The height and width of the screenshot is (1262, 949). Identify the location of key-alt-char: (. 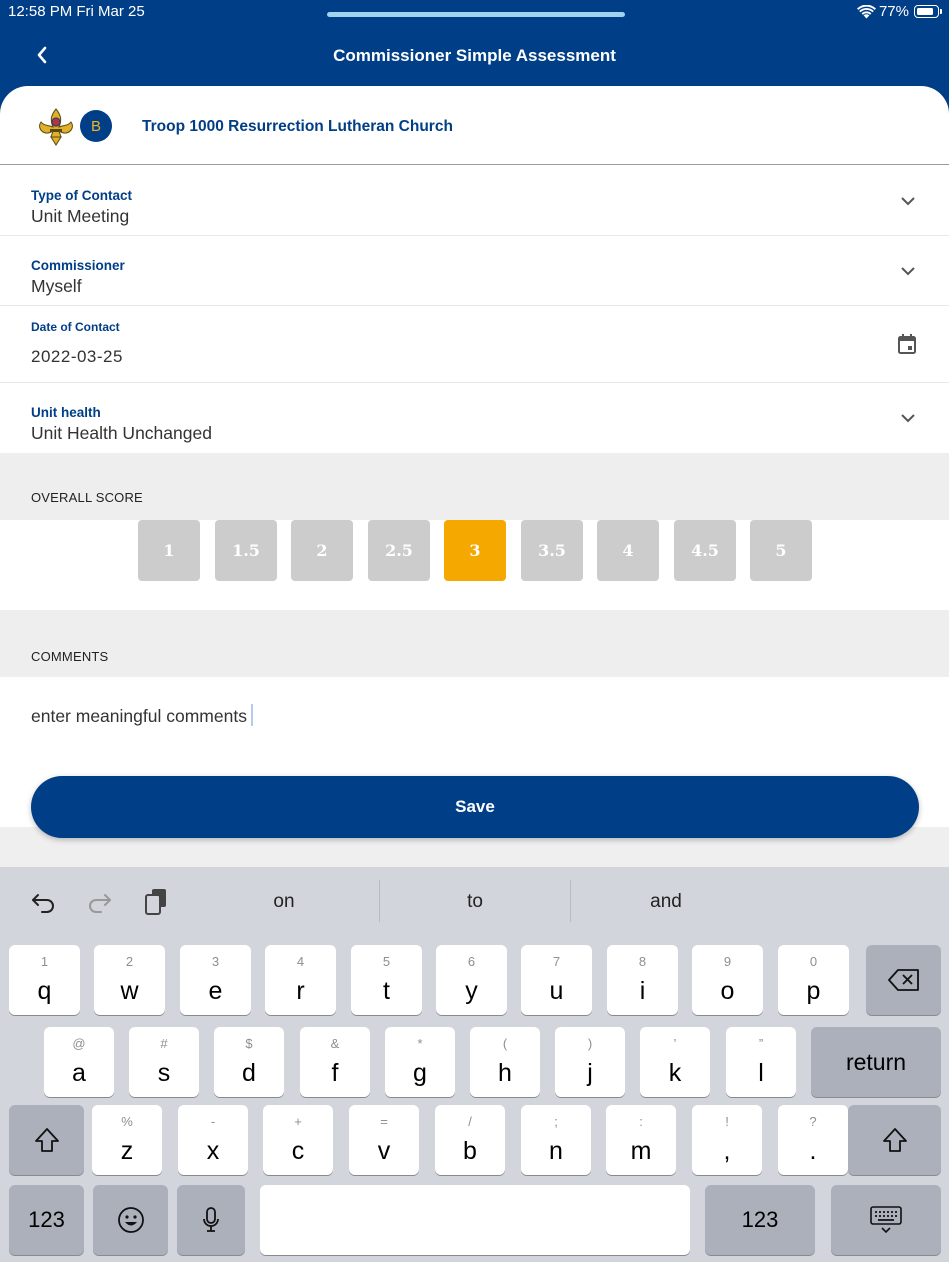
(505, 1043).